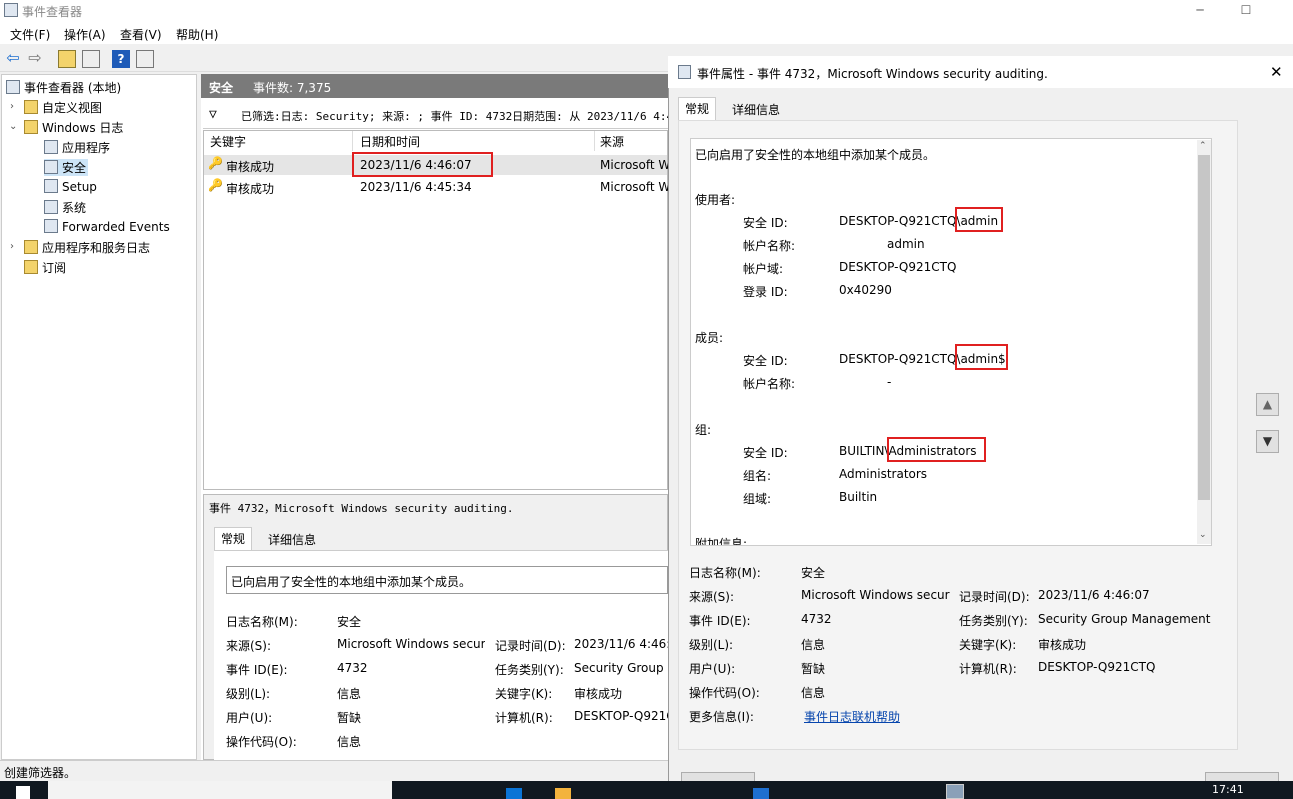 This screenshot has height=799, width=1293. What do you see at coordinates (858, 497) in the screenshot?
I see `desc-group-domain: Builtin` at bounding box center [858, 497].